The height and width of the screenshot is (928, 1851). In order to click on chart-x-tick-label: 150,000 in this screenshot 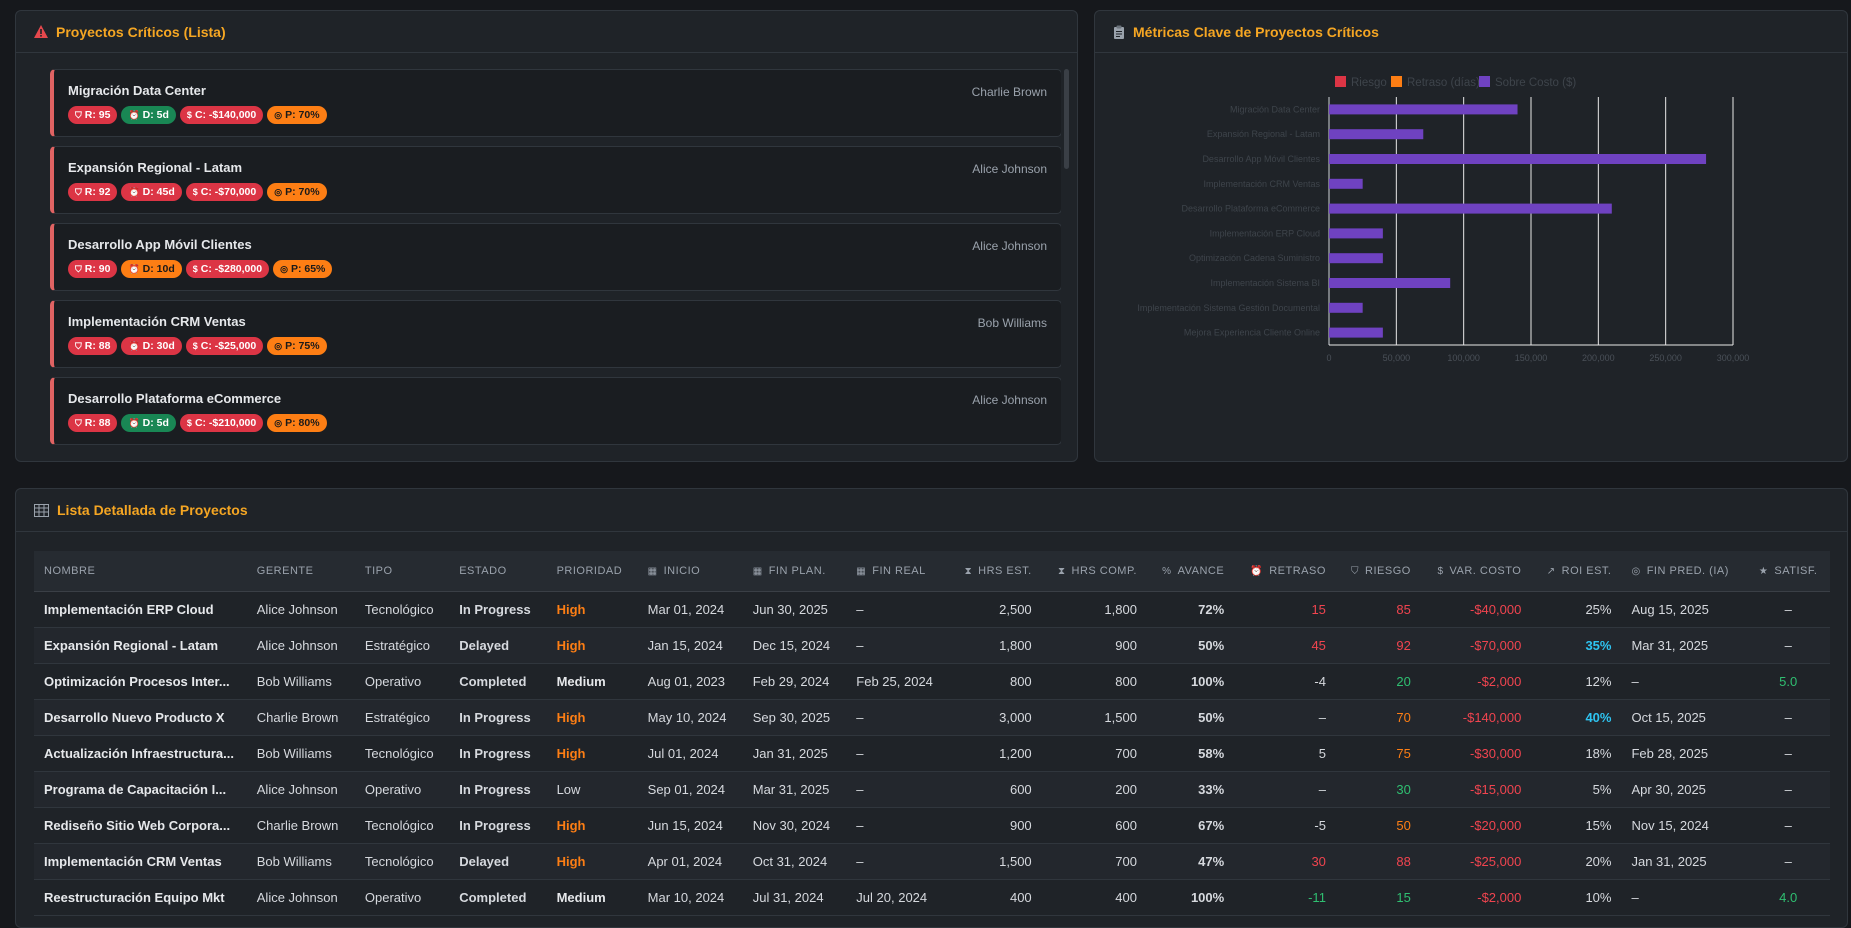, I will do `click(1531, 358)`.